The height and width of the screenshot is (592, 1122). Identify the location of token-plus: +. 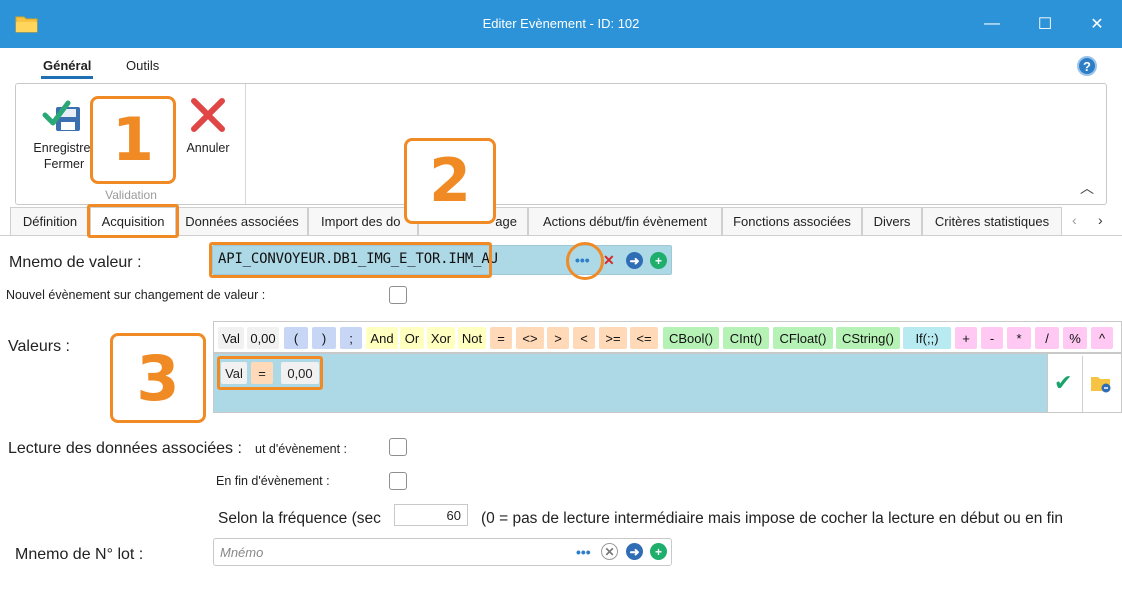
(966, 338).